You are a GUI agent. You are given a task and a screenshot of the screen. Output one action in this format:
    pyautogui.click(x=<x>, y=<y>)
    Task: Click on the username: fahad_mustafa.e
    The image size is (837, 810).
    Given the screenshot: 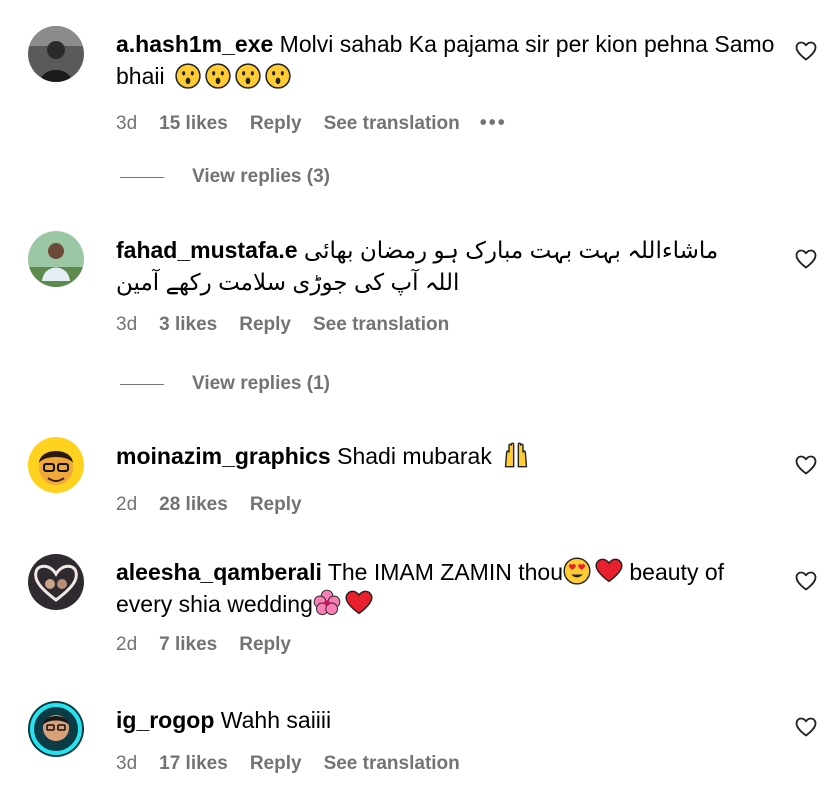 What is the action you would take?
    pyautogui.click(x=207, y=250)
    